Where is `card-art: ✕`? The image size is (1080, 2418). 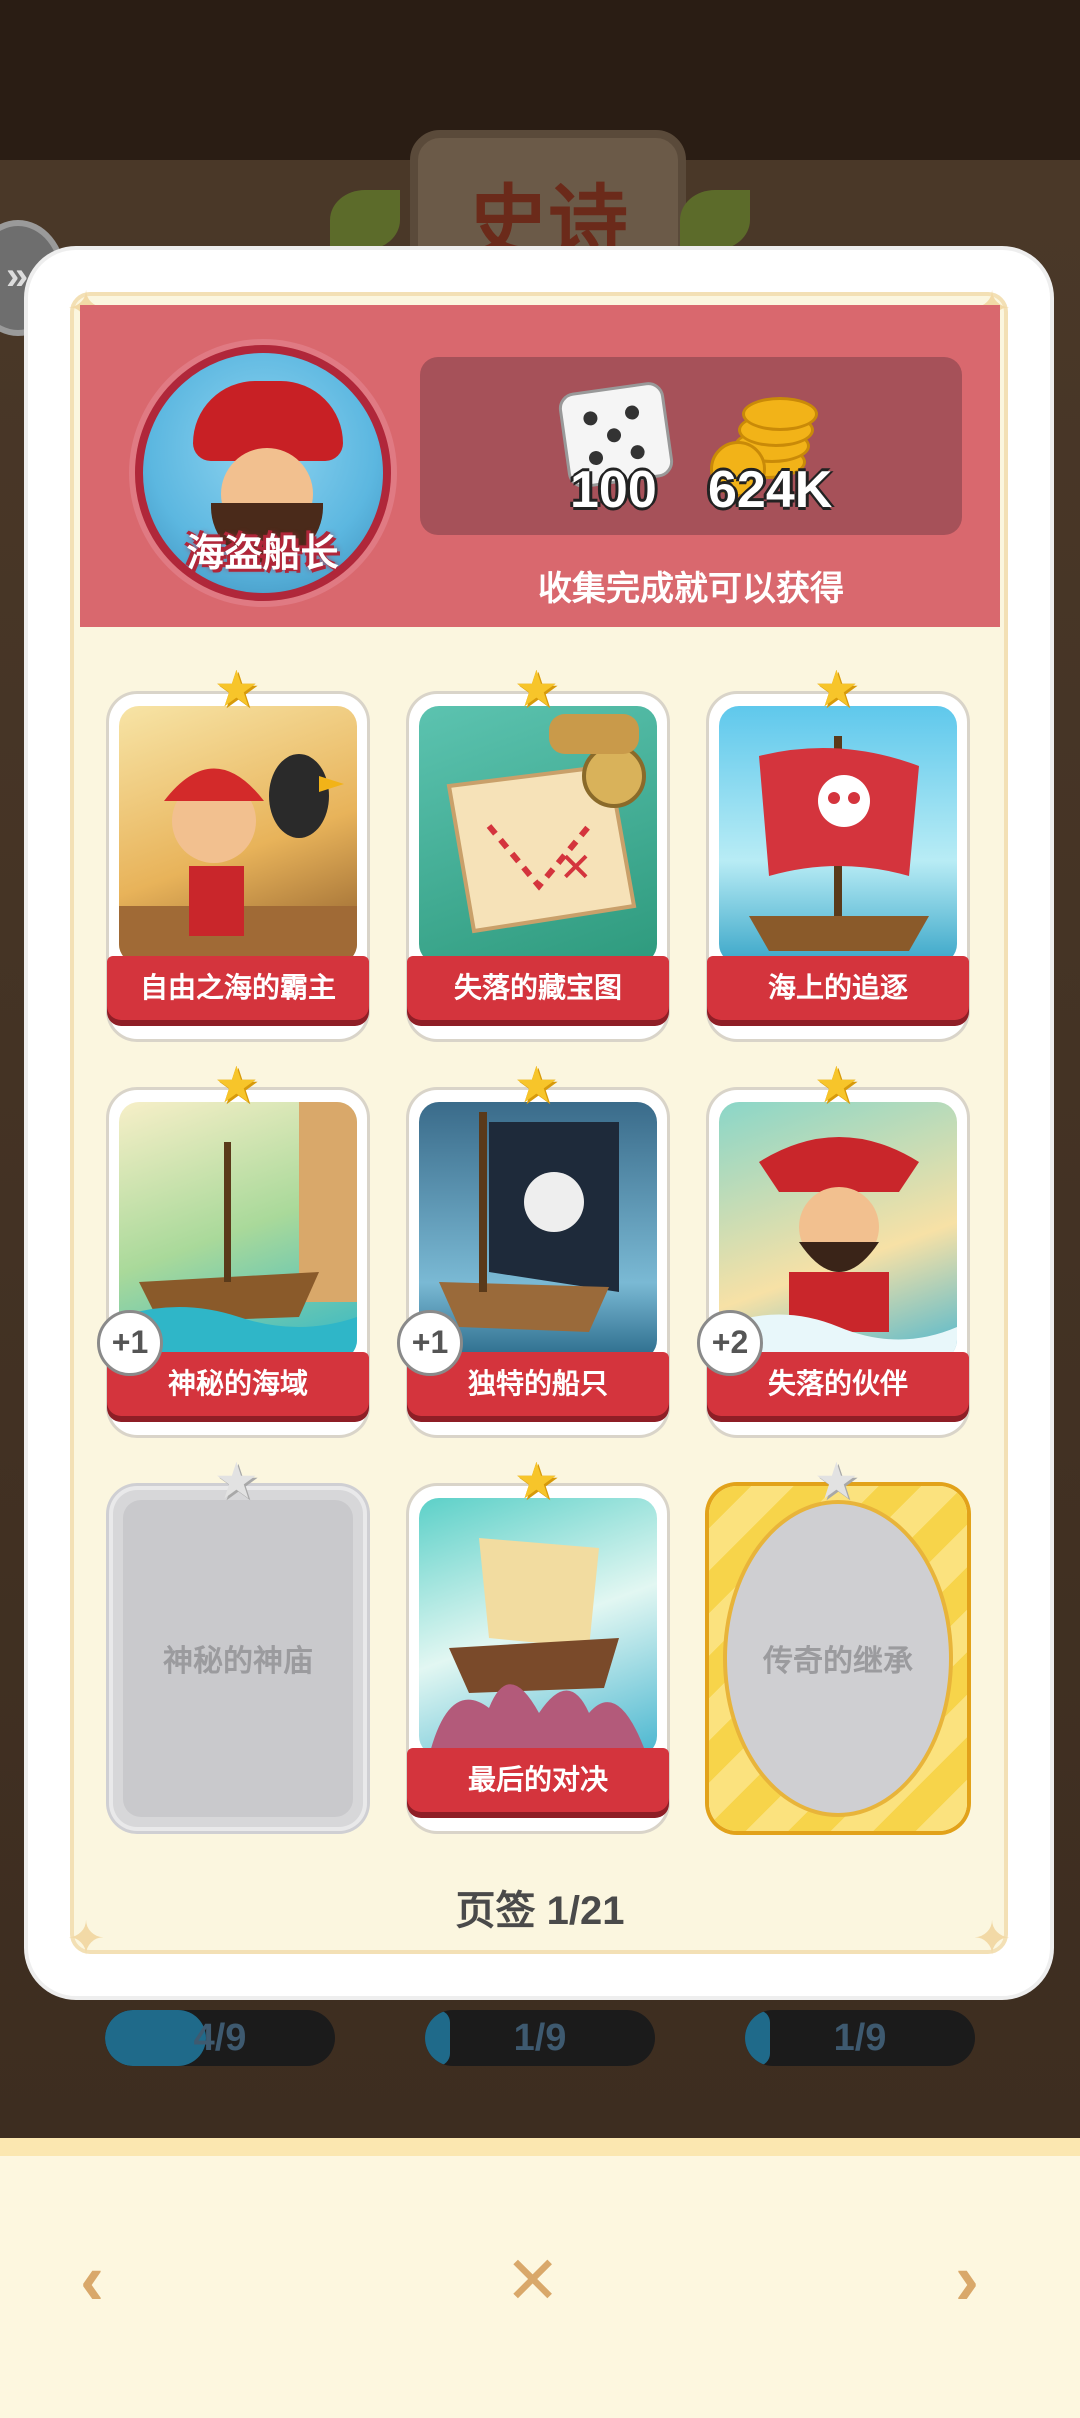 card-art: ✕ is located at coordinates (538, 835).